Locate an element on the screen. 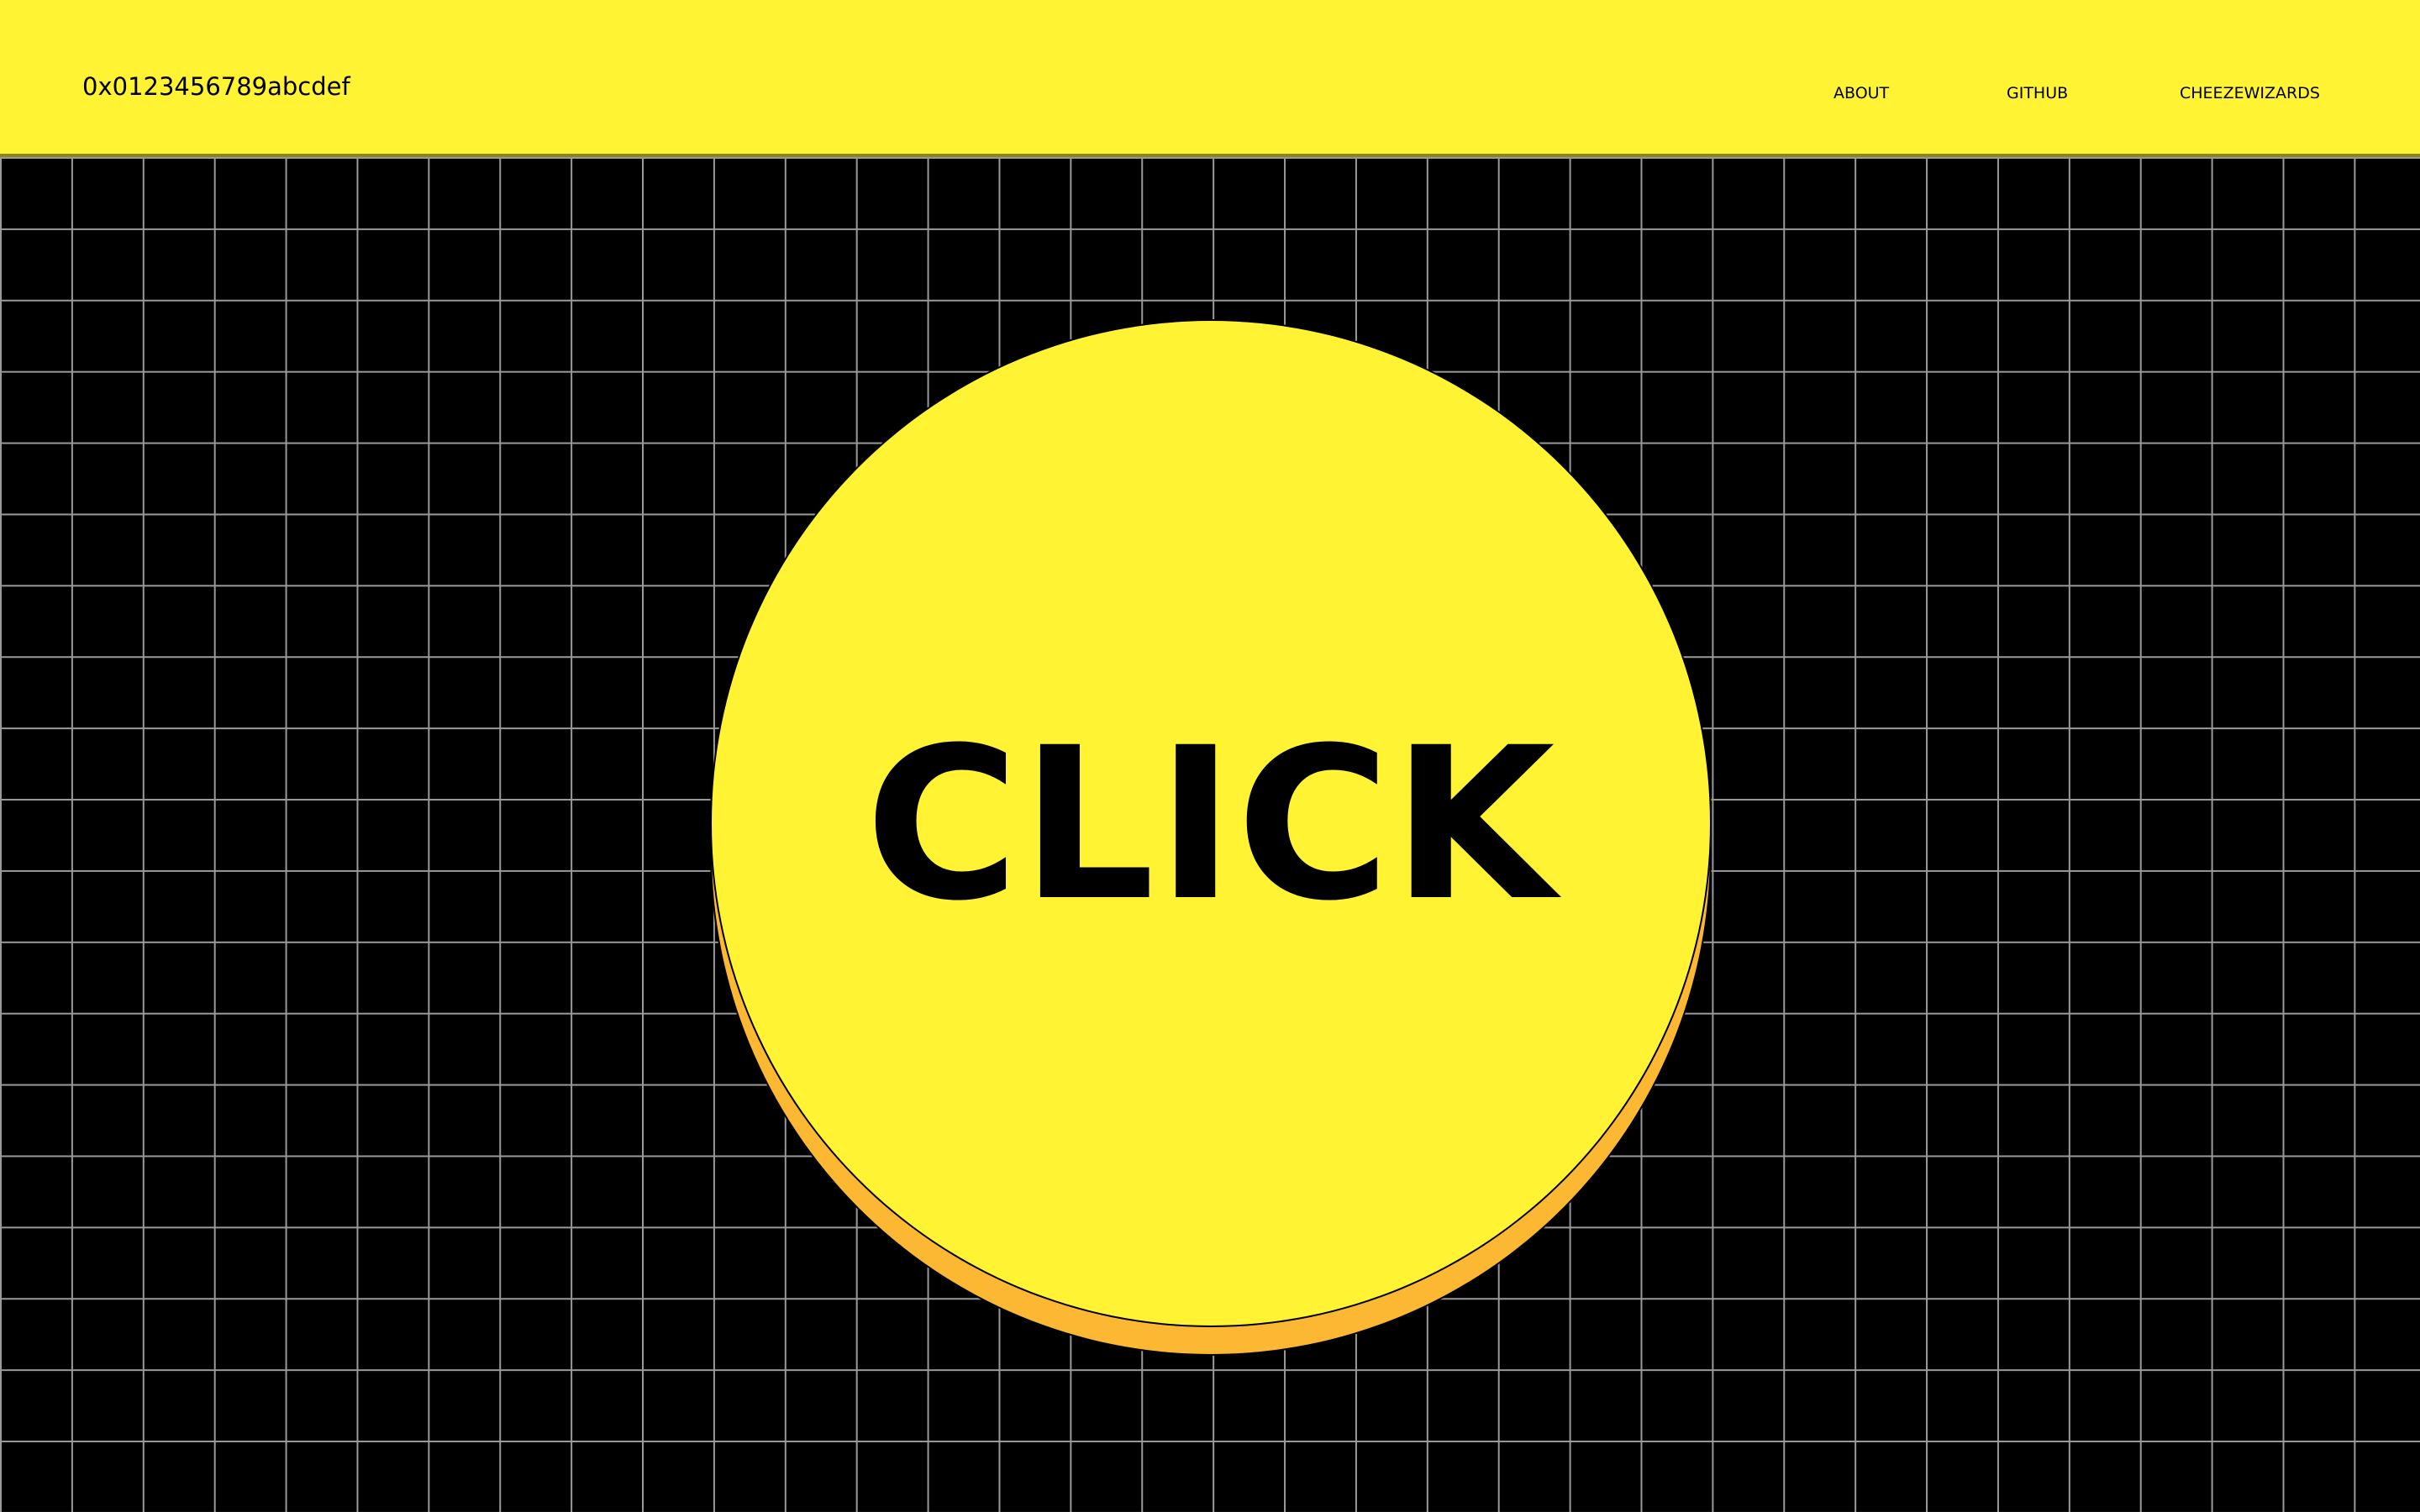 The image size is (2420, 1512). nav-link-about: ABOUT is located at coordinates (1861, 93).